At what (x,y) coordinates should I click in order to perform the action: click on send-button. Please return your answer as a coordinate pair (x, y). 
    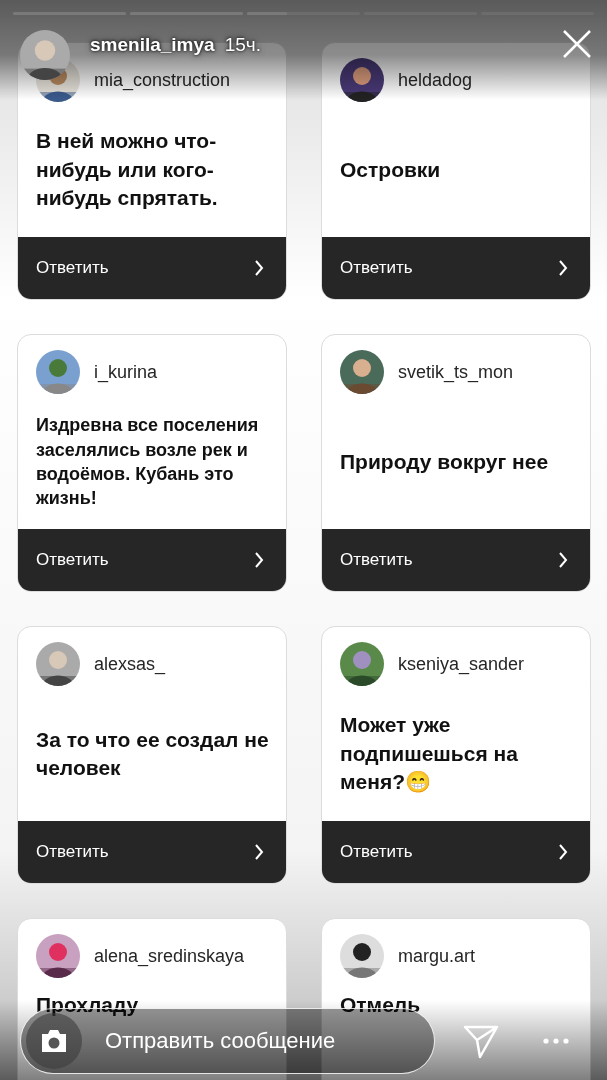
    Looking at the image, I should click on (481, 1041).